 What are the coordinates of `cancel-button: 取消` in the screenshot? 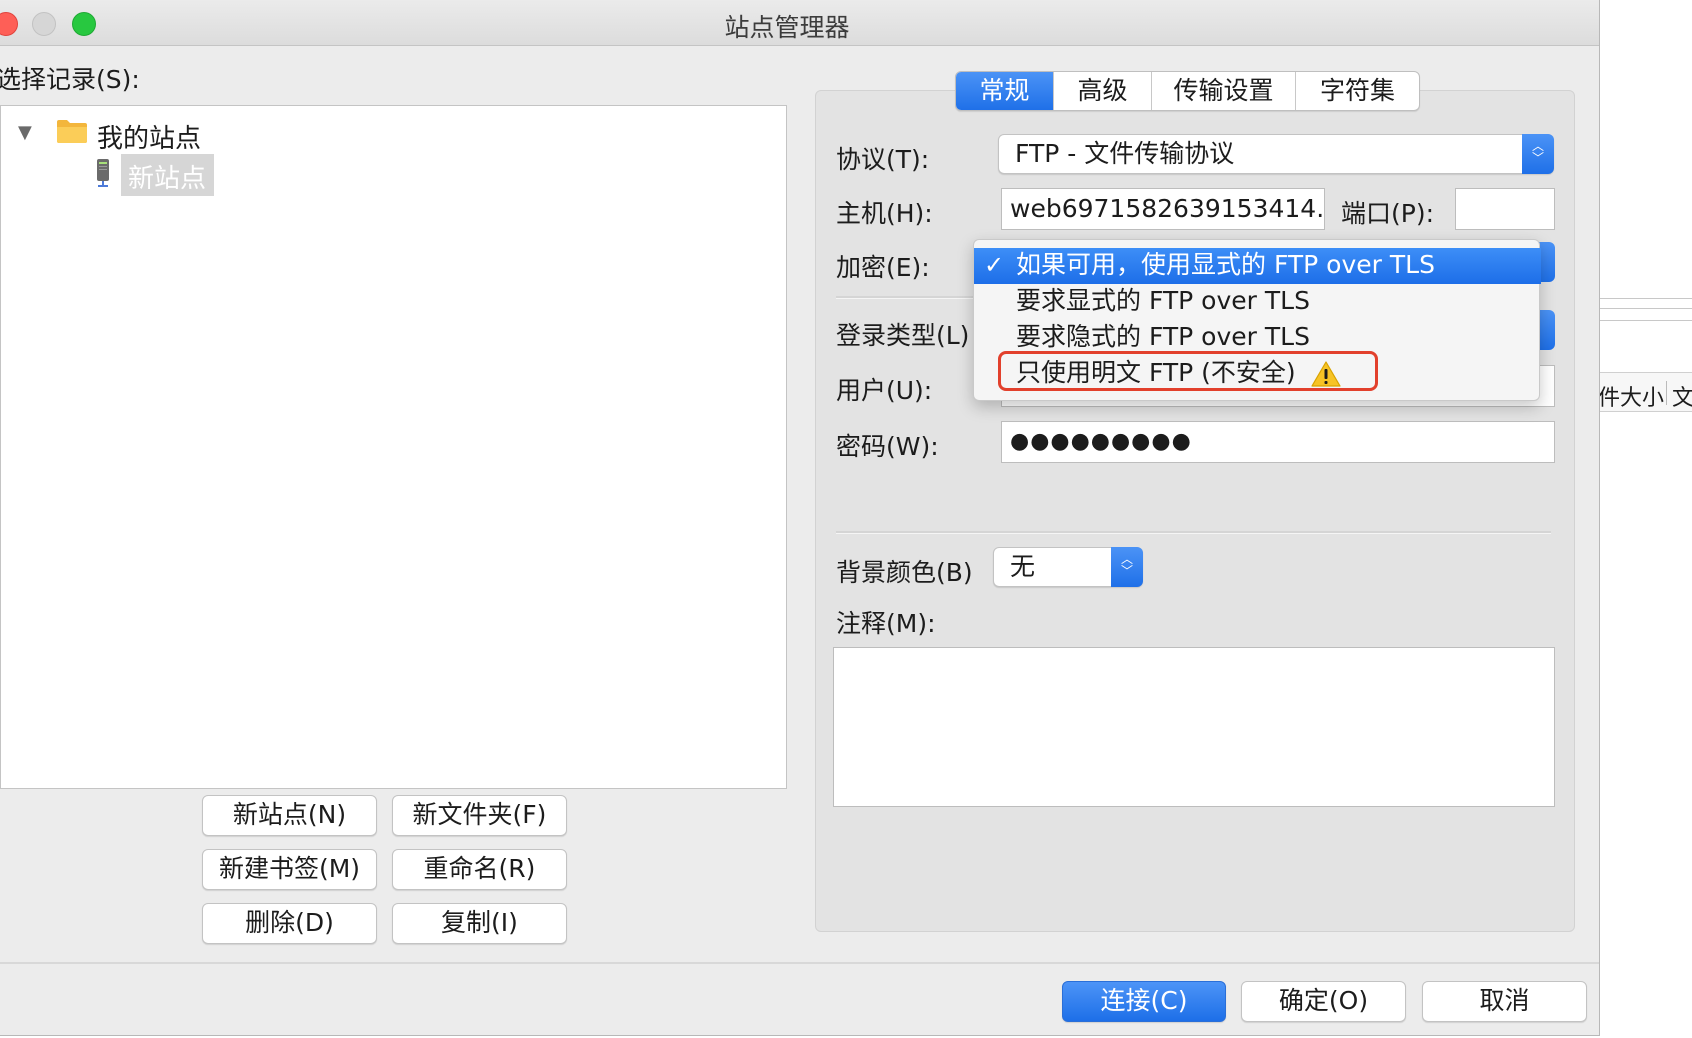 It's located at (1504, 1001).